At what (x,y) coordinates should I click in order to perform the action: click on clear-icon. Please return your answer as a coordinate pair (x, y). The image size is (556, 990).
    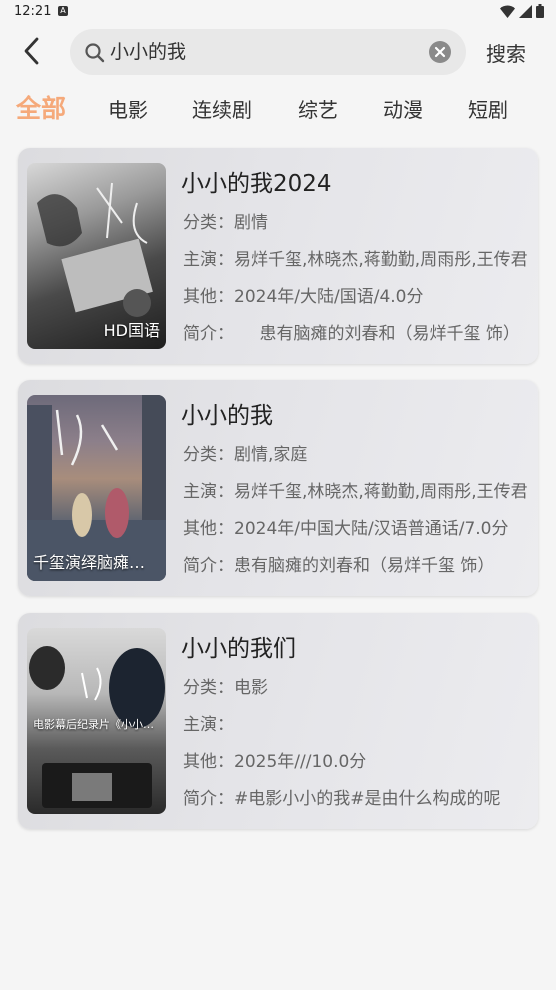
    Looking at the image, I should click on (440, 52).